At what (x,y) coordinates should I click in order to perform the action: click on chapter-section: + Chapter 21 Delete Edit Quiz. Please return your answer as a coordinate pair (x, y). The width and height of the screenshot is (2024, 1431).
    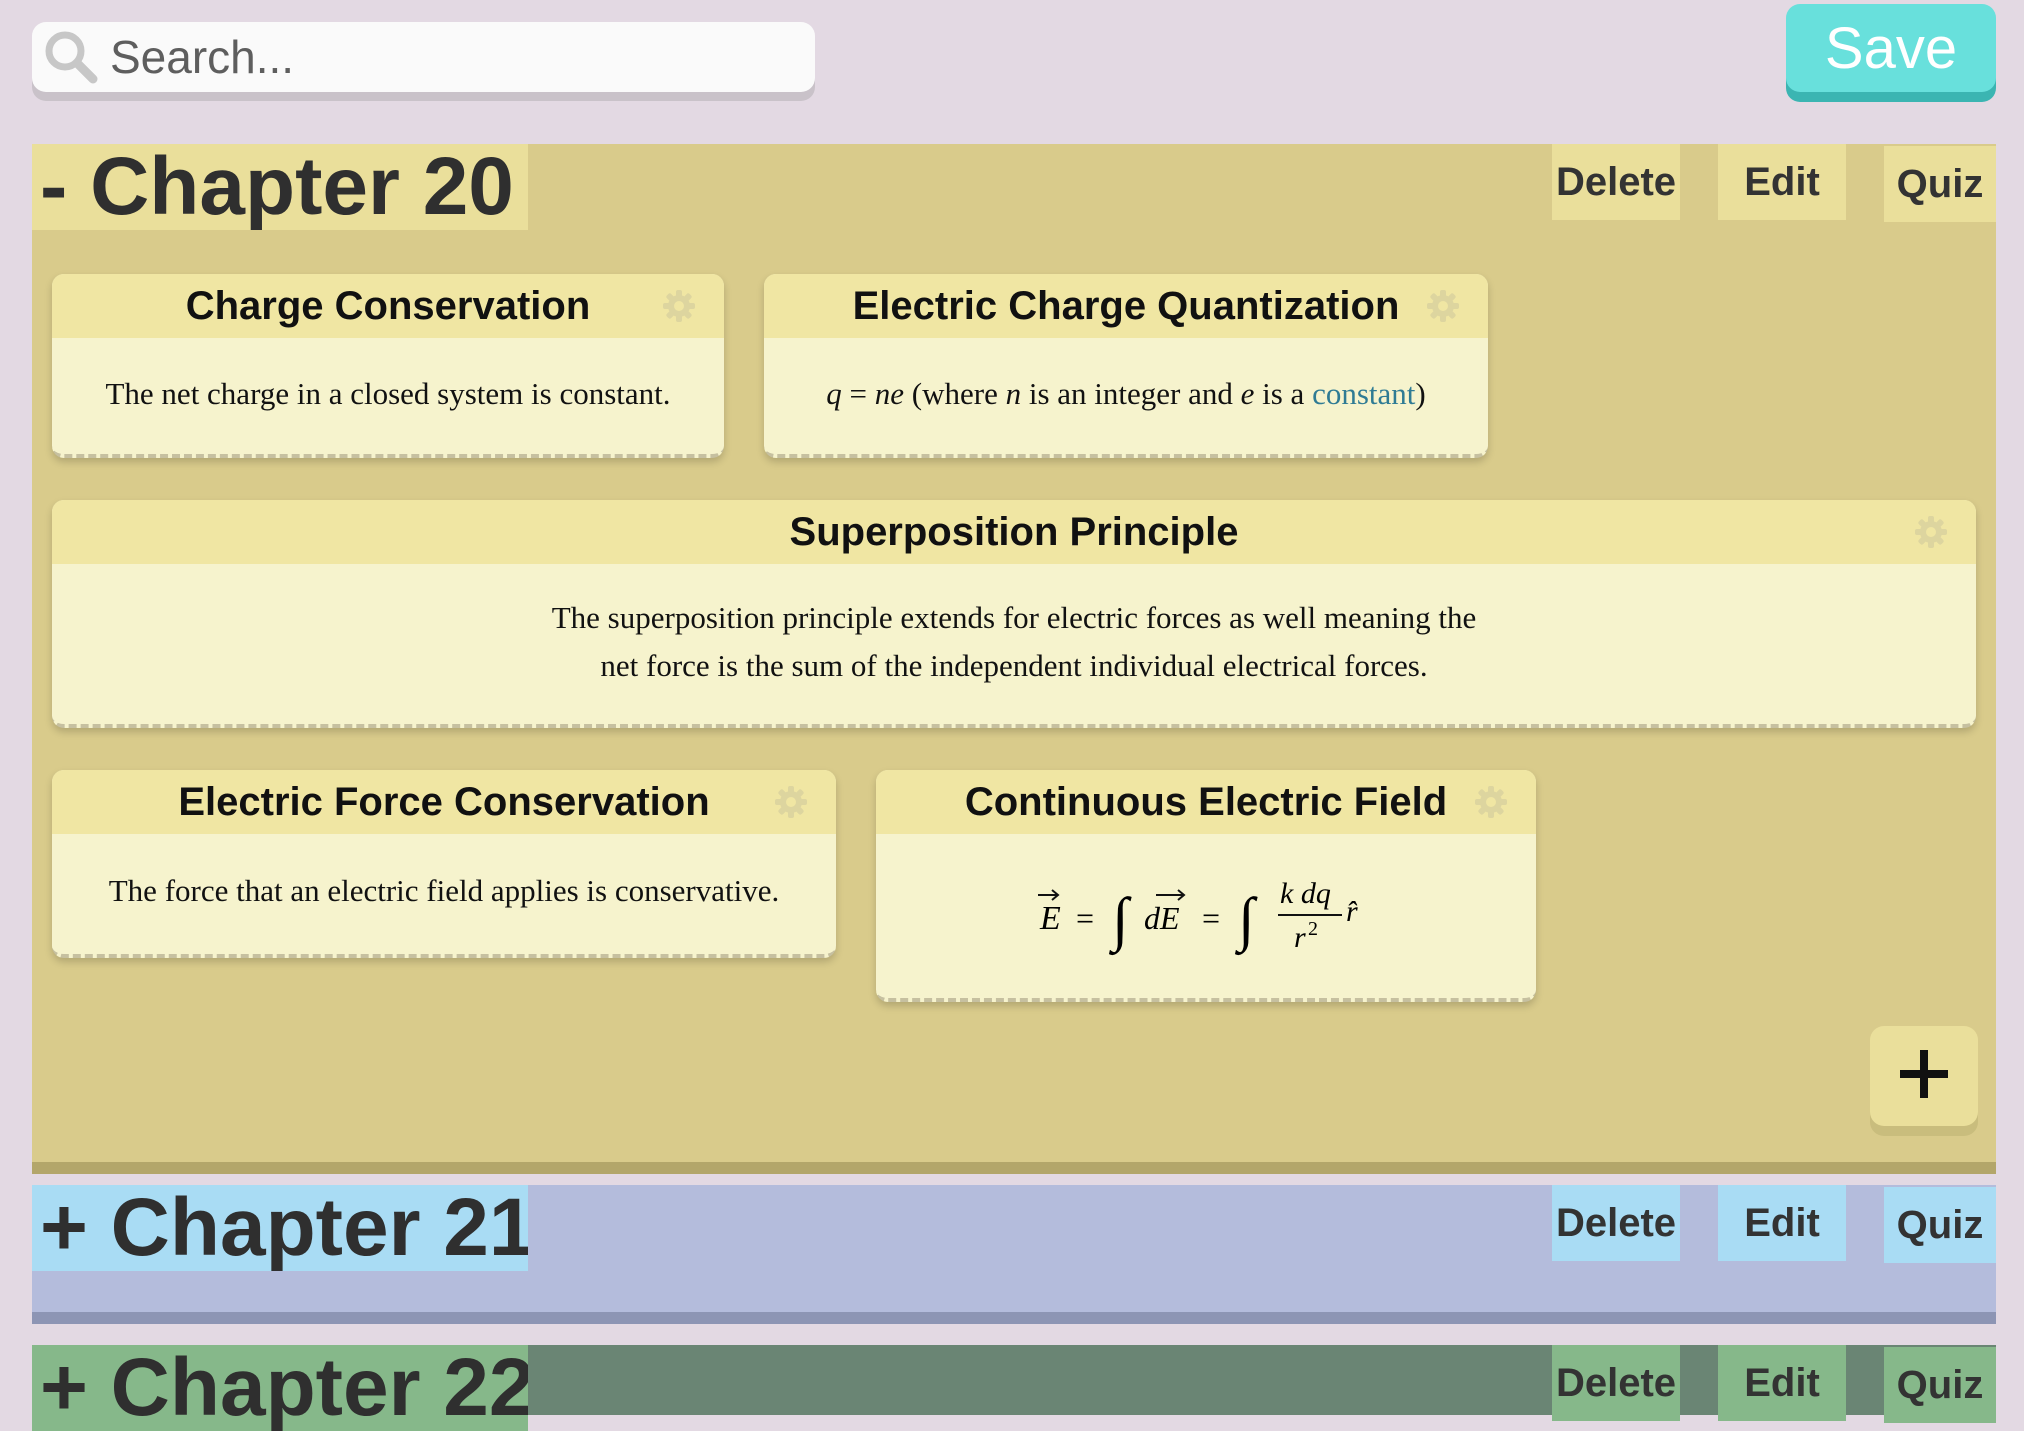
    Looking at the image, I should click on (1014, 1248).